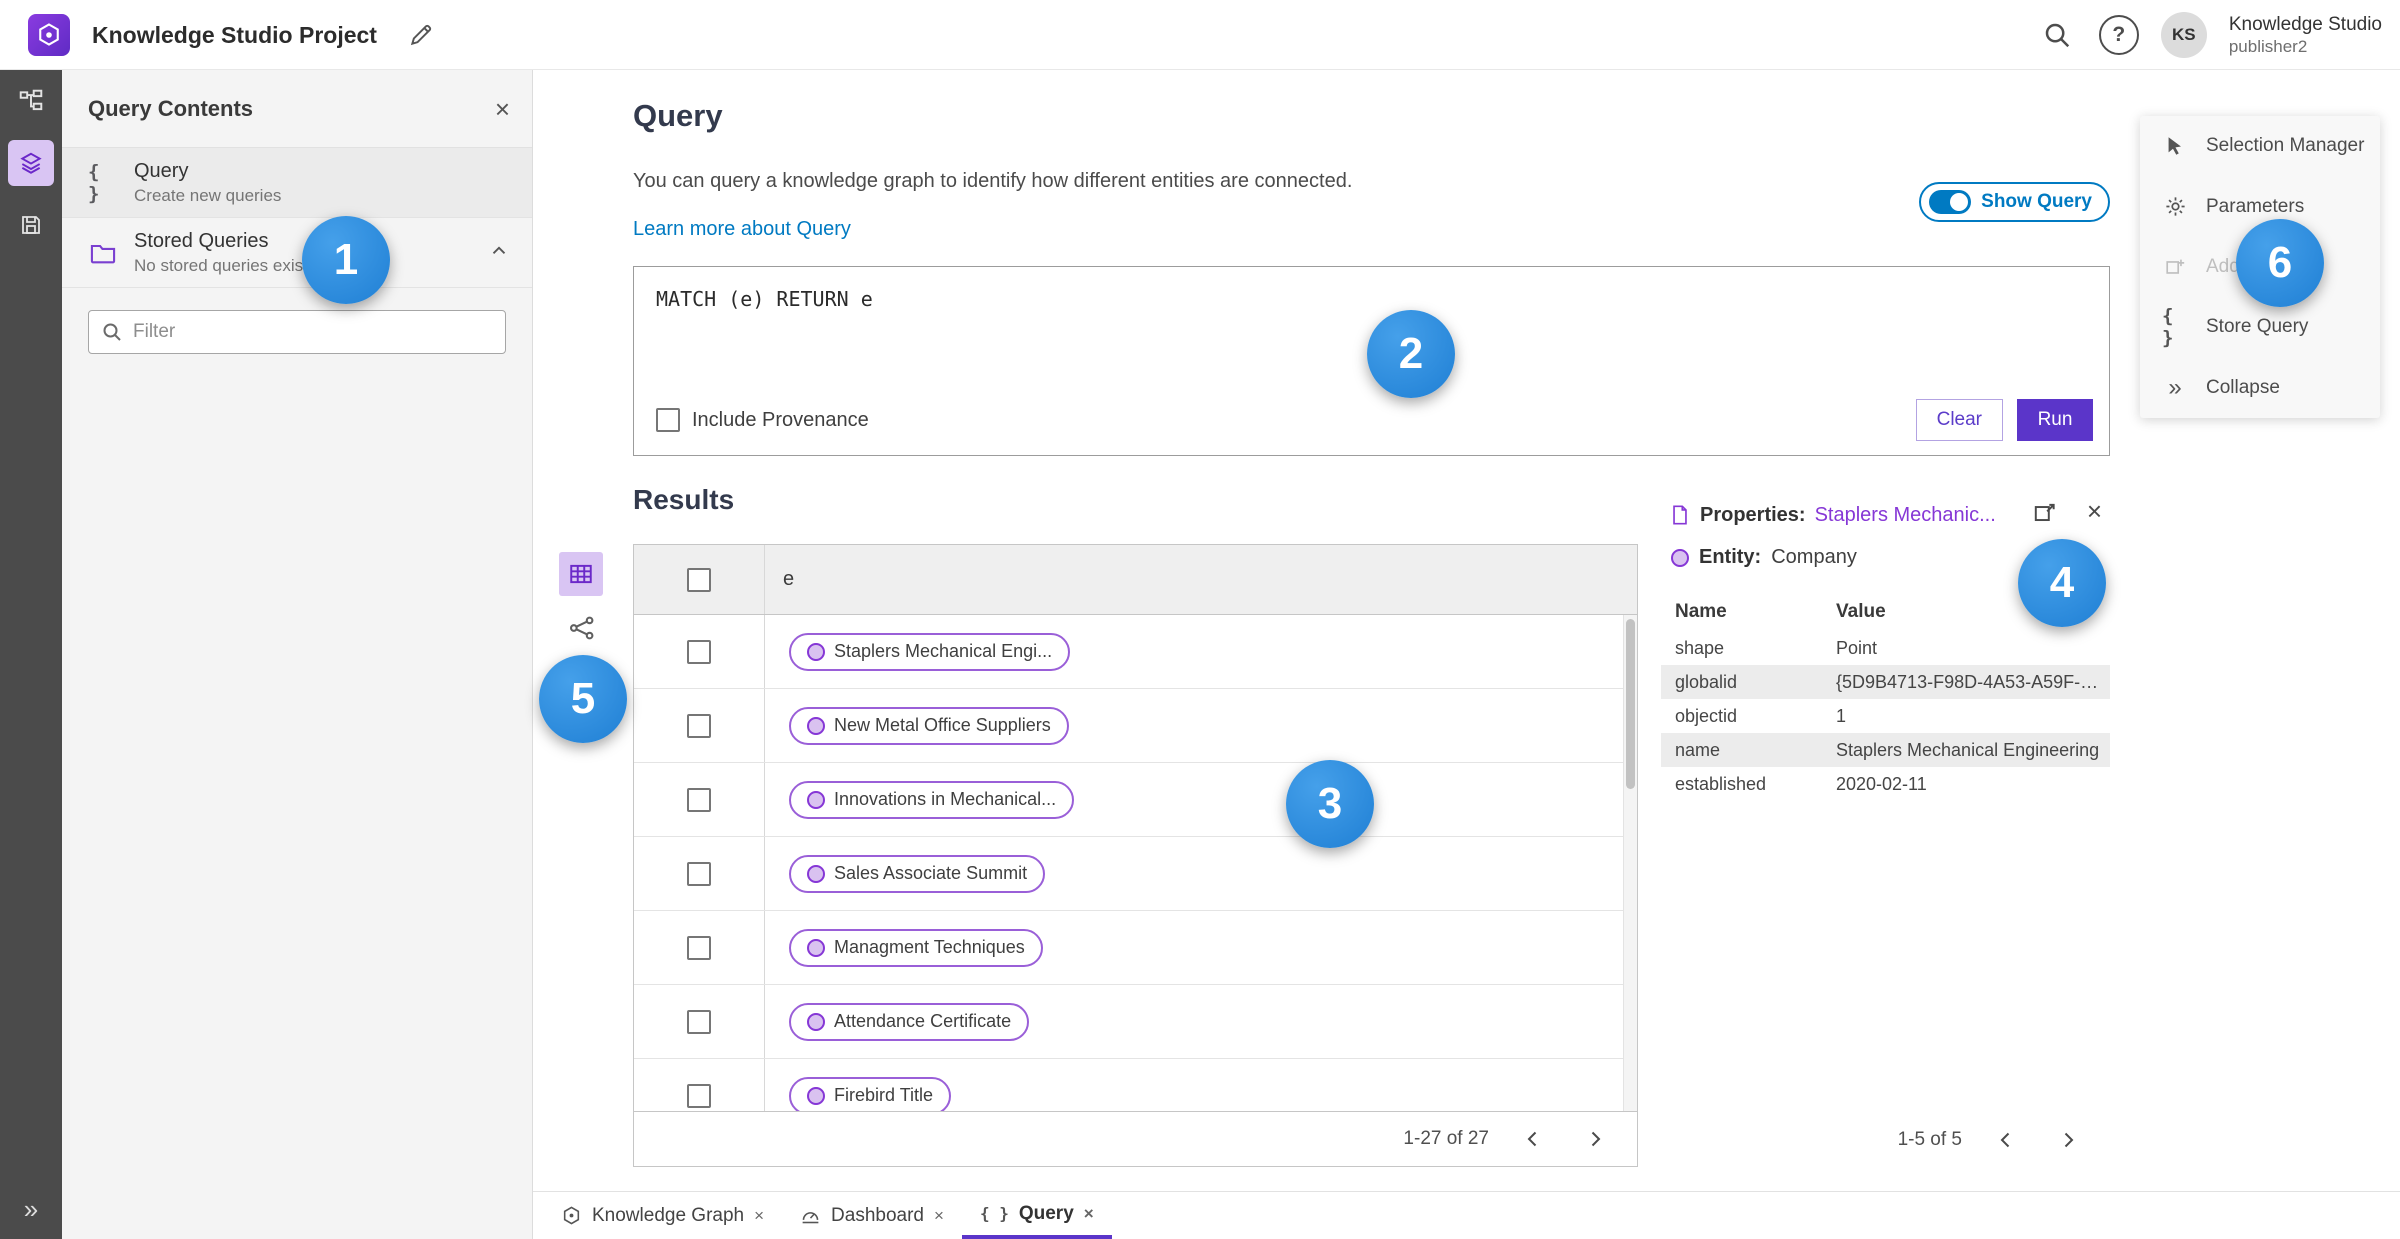 This screenshot has width=2400, height=1239. Describe the element at coordinates (2094, 511) in the screenshot. I see `close-properties-icon: ×` at that location.